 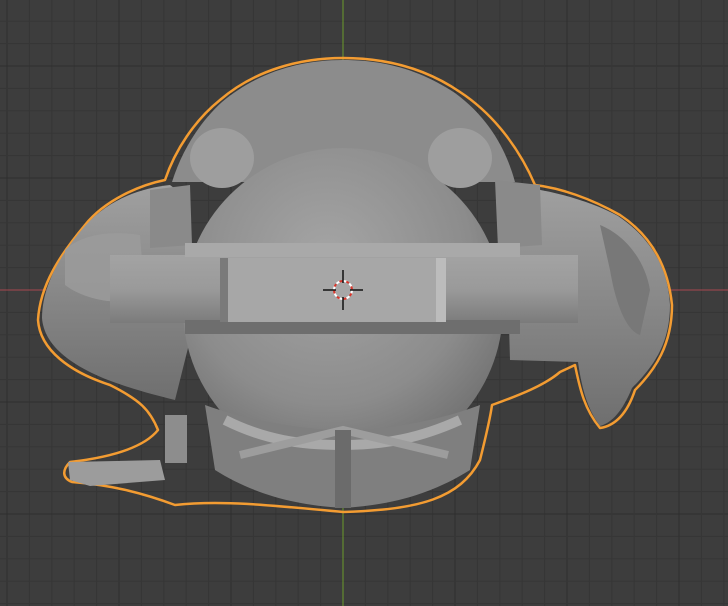 I want to click on left-support-post, so click(x=176, y=439).